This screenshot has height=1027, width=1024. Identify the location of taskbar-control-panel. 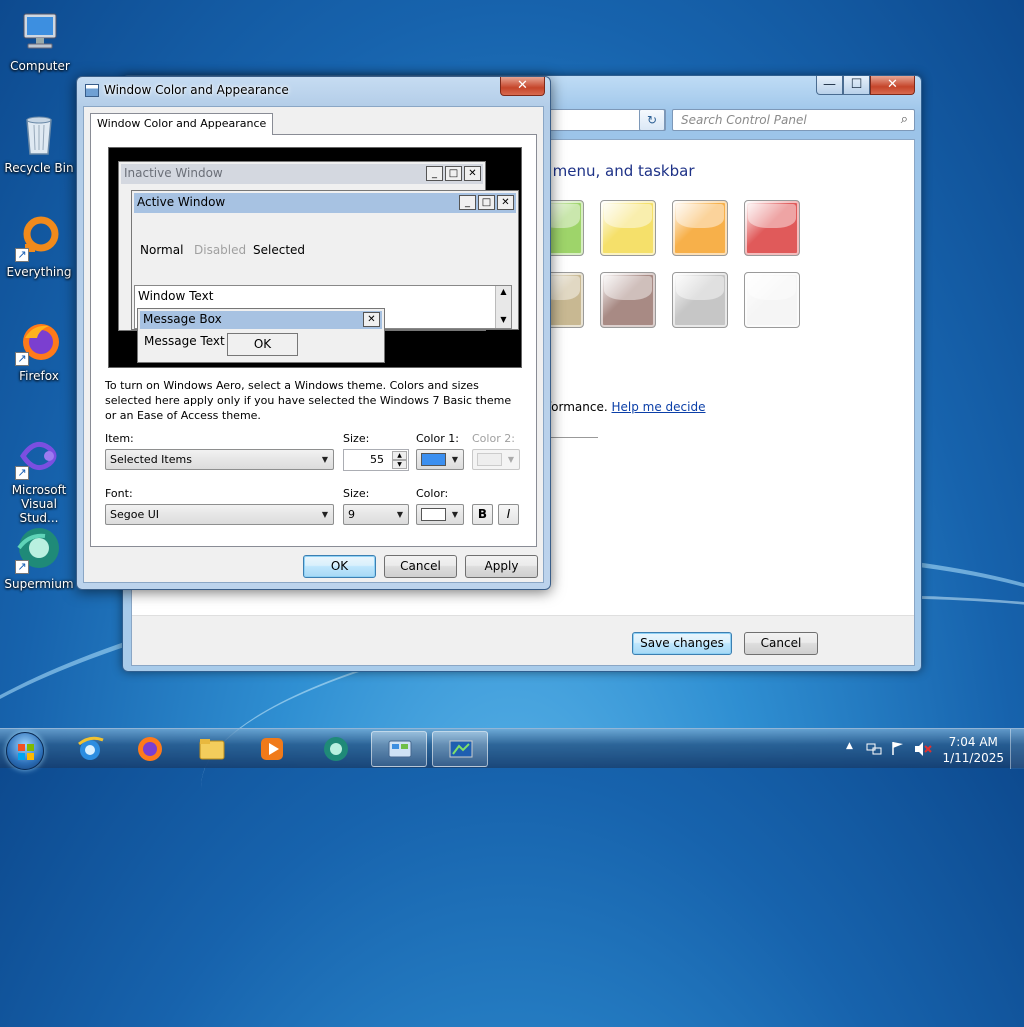
(399, 749).